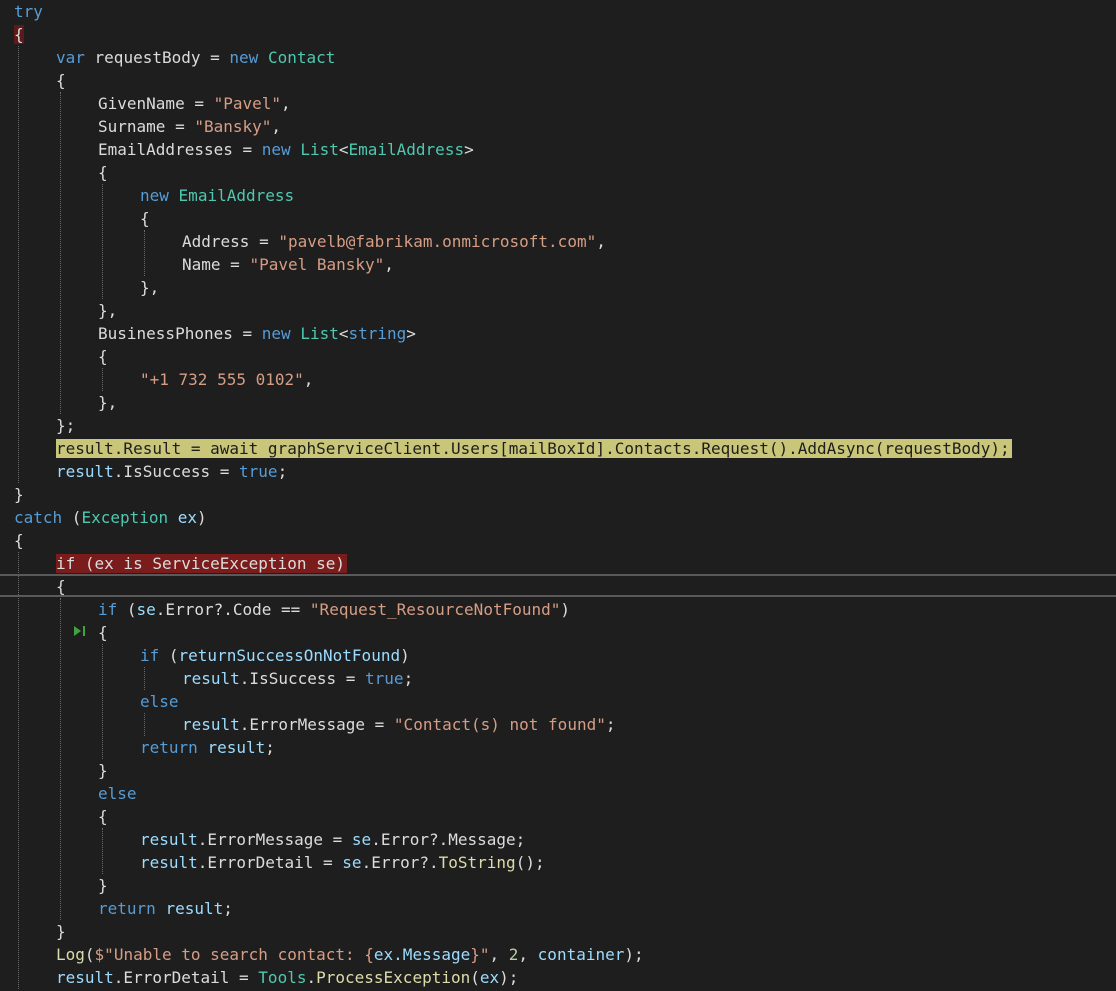 Image resolution: width=1116 pixels, height=991 pixels. What do you see at coordinates (288, 264) in the screenshot?
I see `code-line: Name = "Pavel Bansky",` at bounding box center [288, 264].